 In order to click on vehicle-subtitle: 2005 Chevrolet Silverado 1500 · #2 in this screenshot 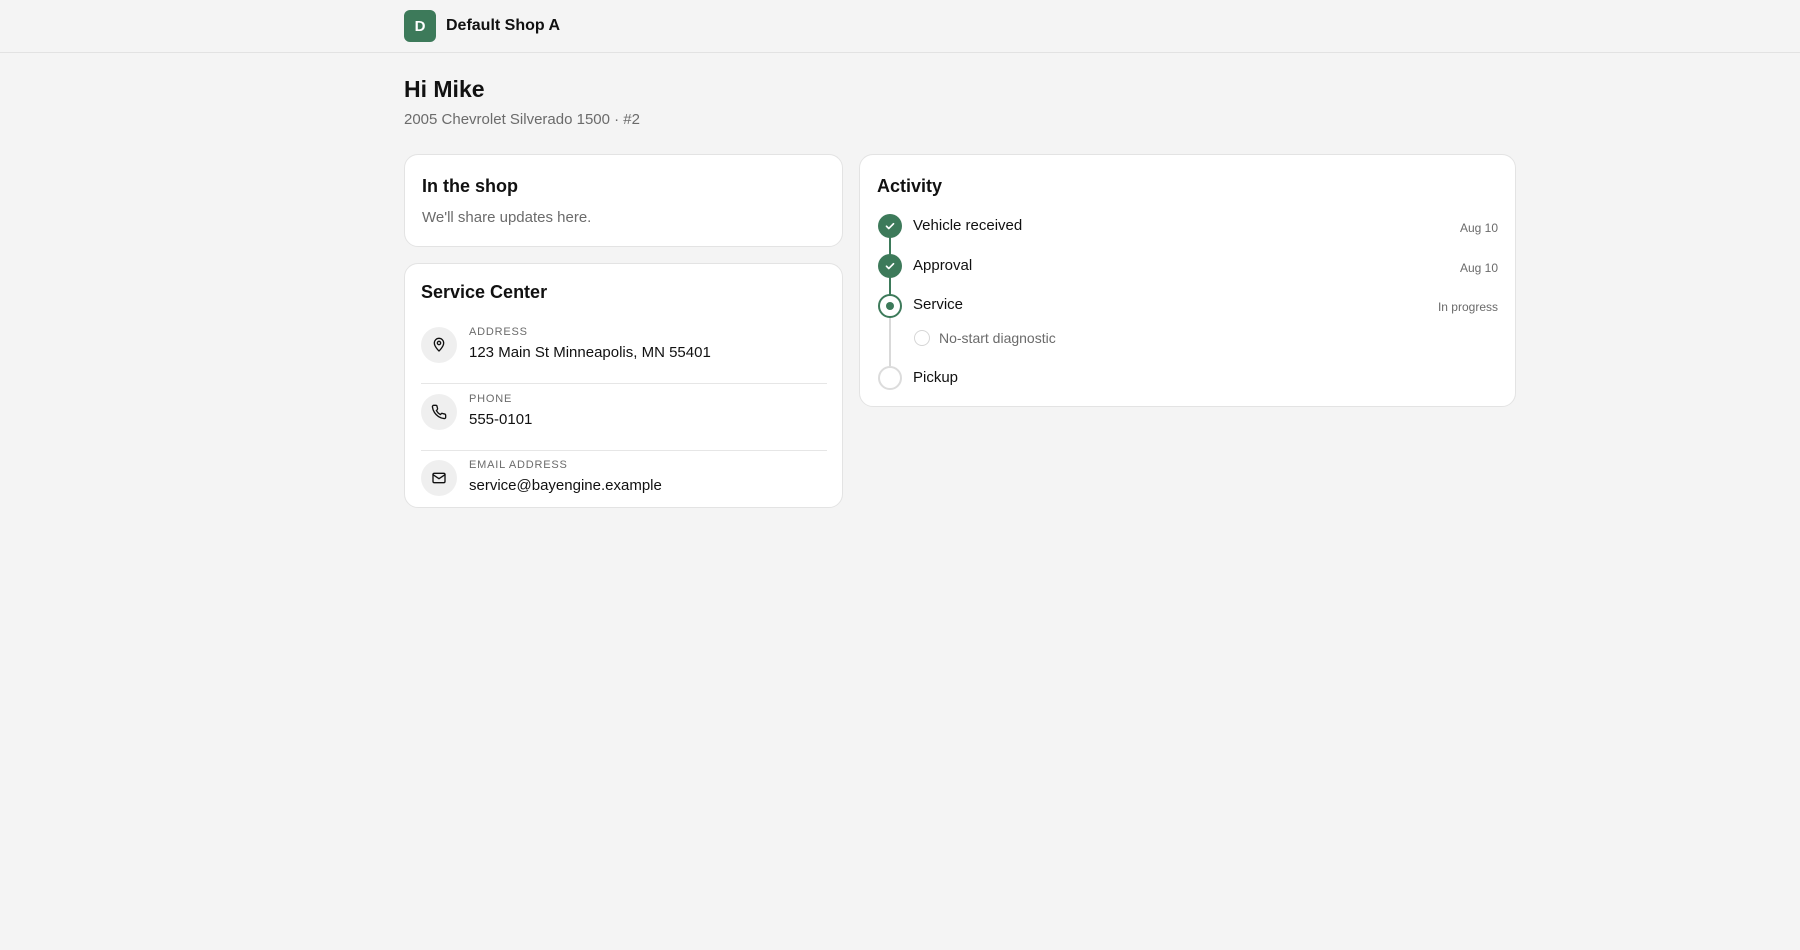, I will do `click(522, 119)`.